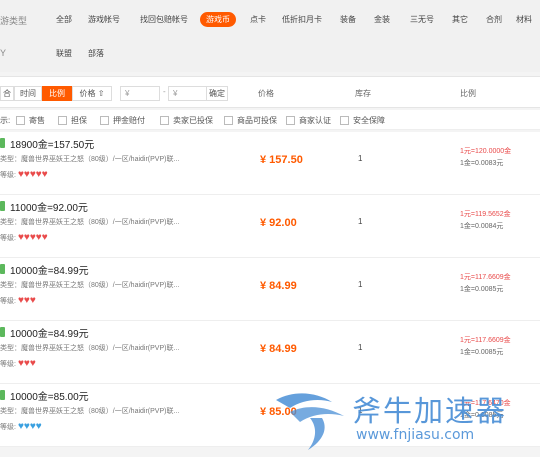 Image resolution: width=540 pixels, height=457 pixels. I want to click on option-merchant-verified: 商家认证, so click(308, 120).